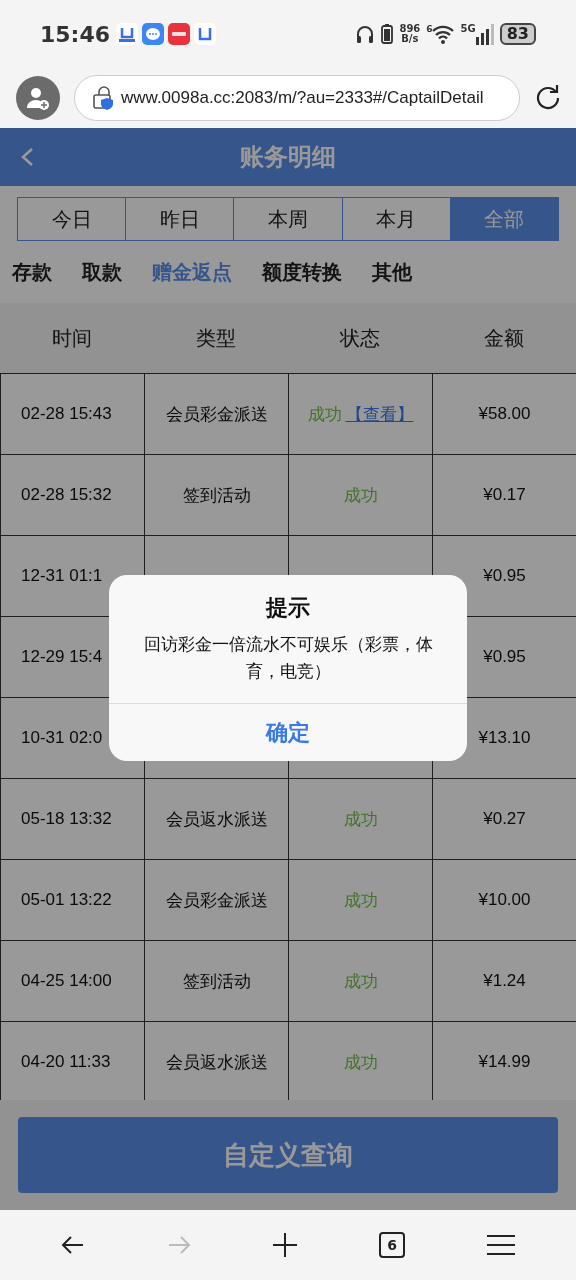 The width and height of the screenshot is (576, 1280). I want to click on category-tab: 额度转换, so click(302, 272).